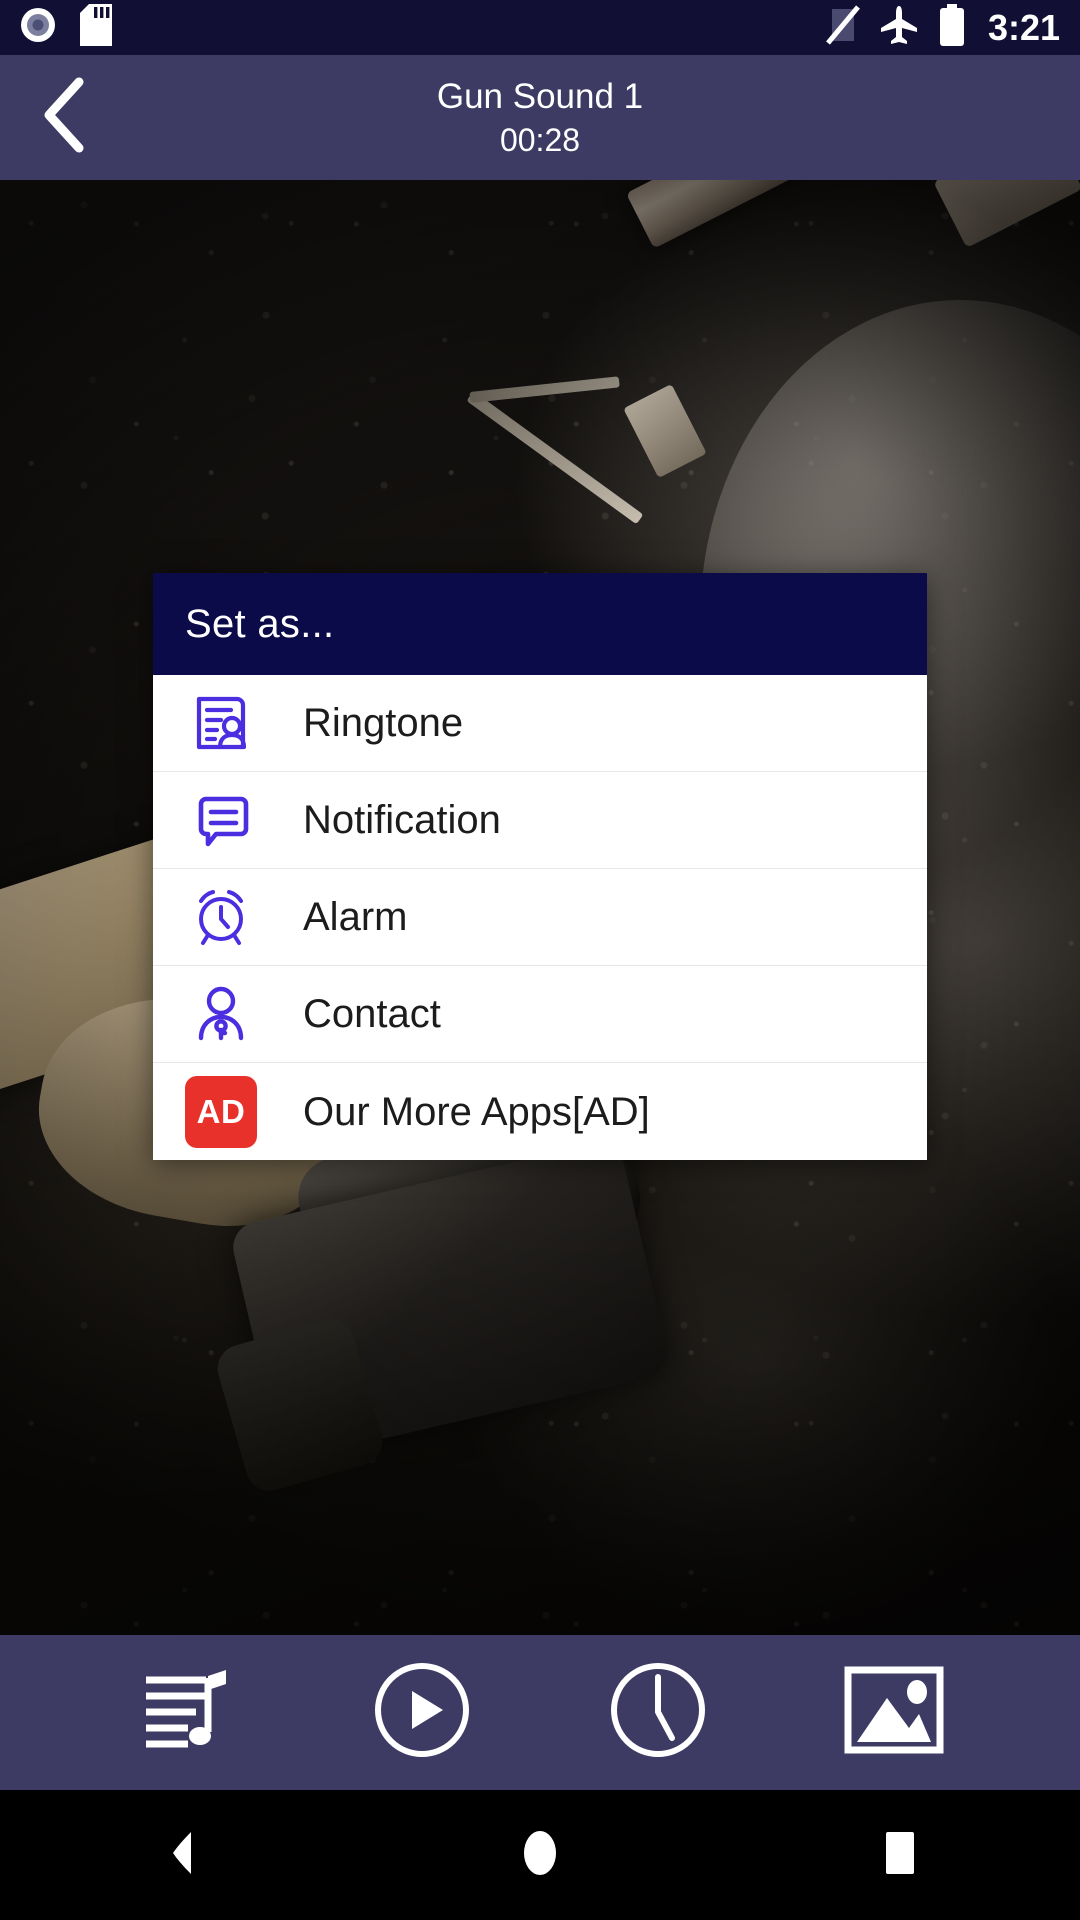 The image size is (1080, 1920). I want to click on menu-item-contact: Contact, so click(540, 1014).